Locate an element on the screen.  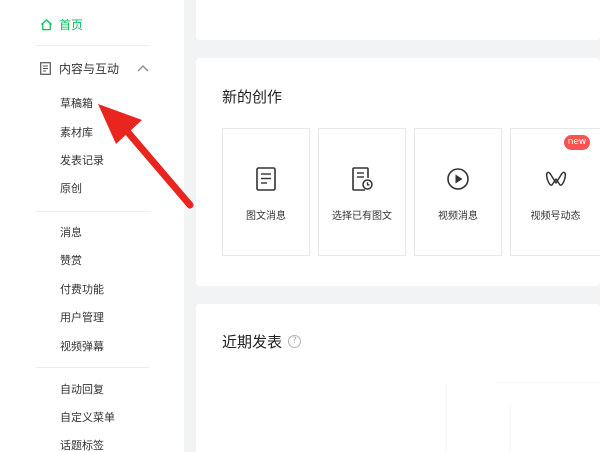
play-icon is located at coordinates (458, 179).